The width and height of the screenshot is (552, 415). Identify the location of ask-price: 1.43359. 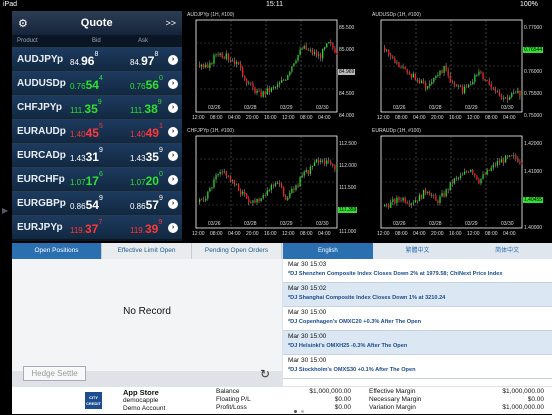
(146, 156).